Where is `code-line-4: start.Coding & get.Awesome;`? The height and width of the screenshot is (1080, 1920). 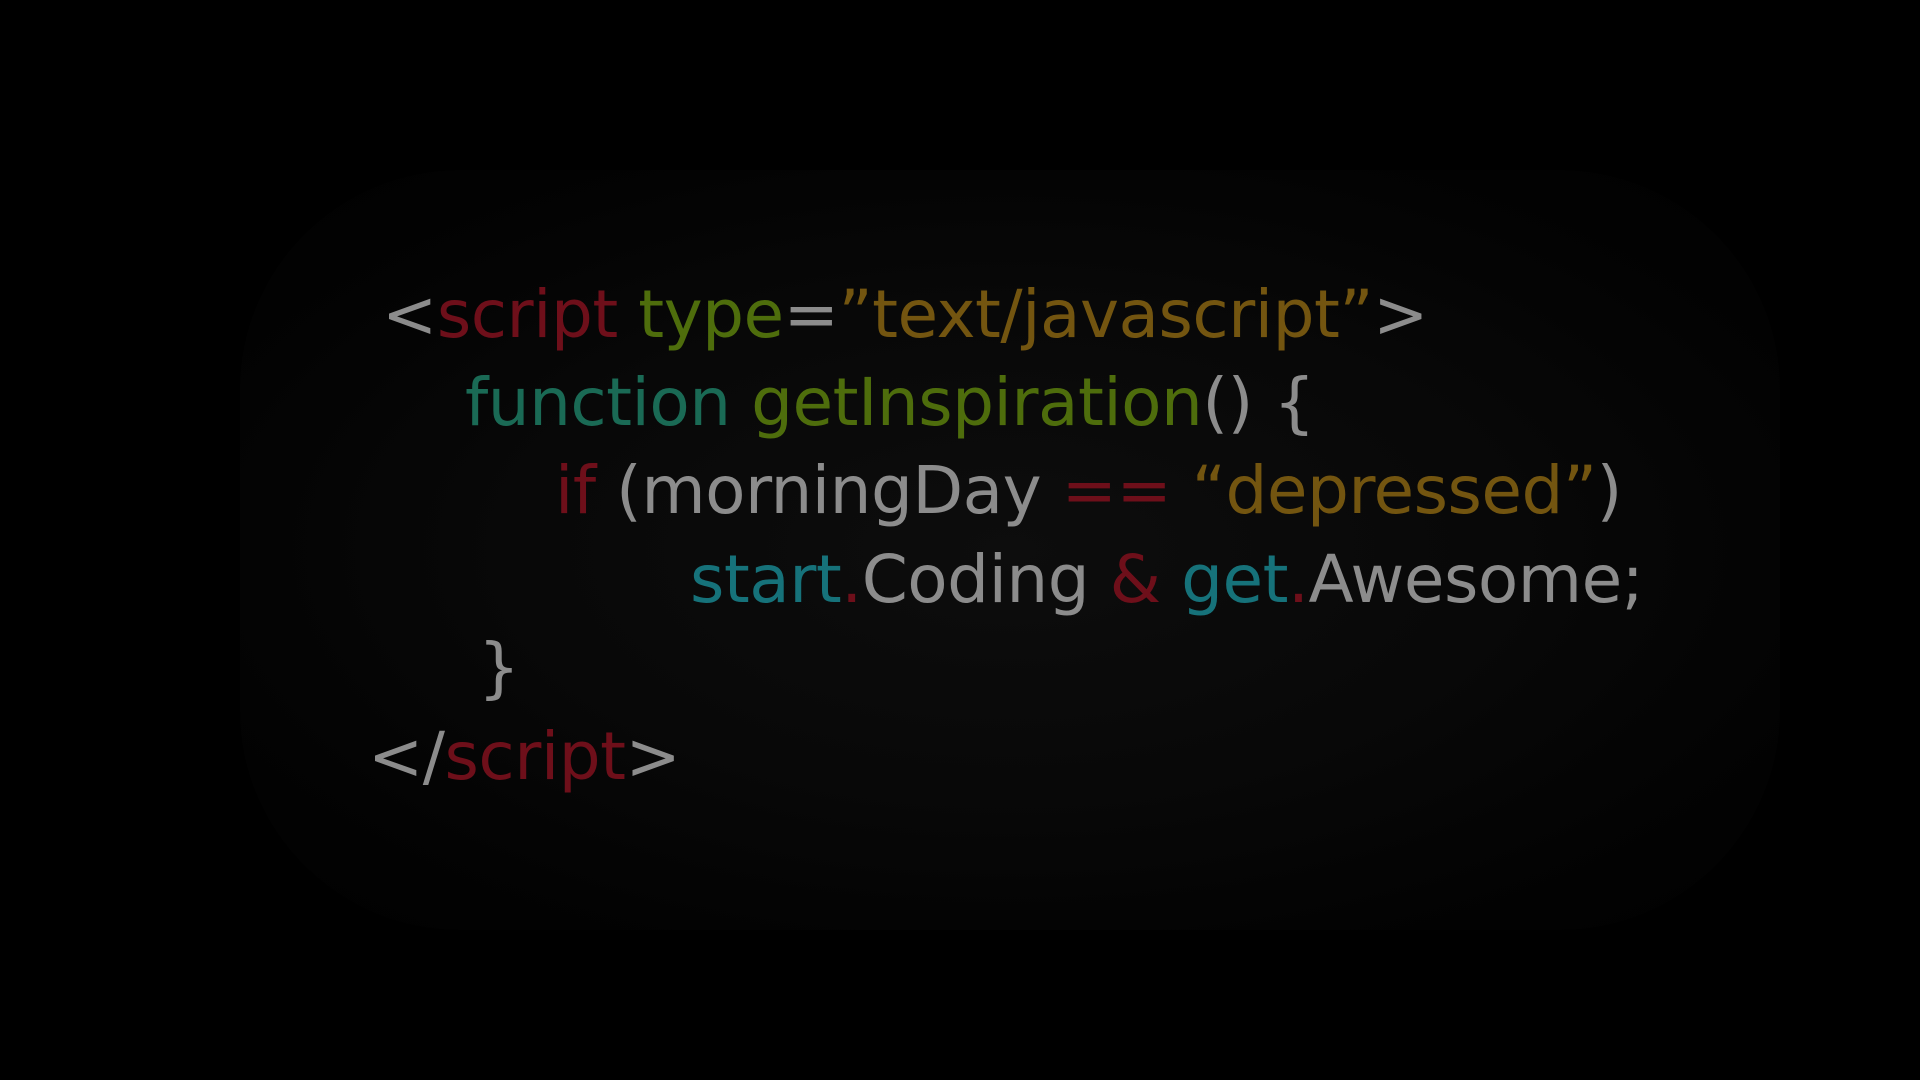 code-line-4: start.Coding & get.Awesome; is located at coordinates (1167, 580).